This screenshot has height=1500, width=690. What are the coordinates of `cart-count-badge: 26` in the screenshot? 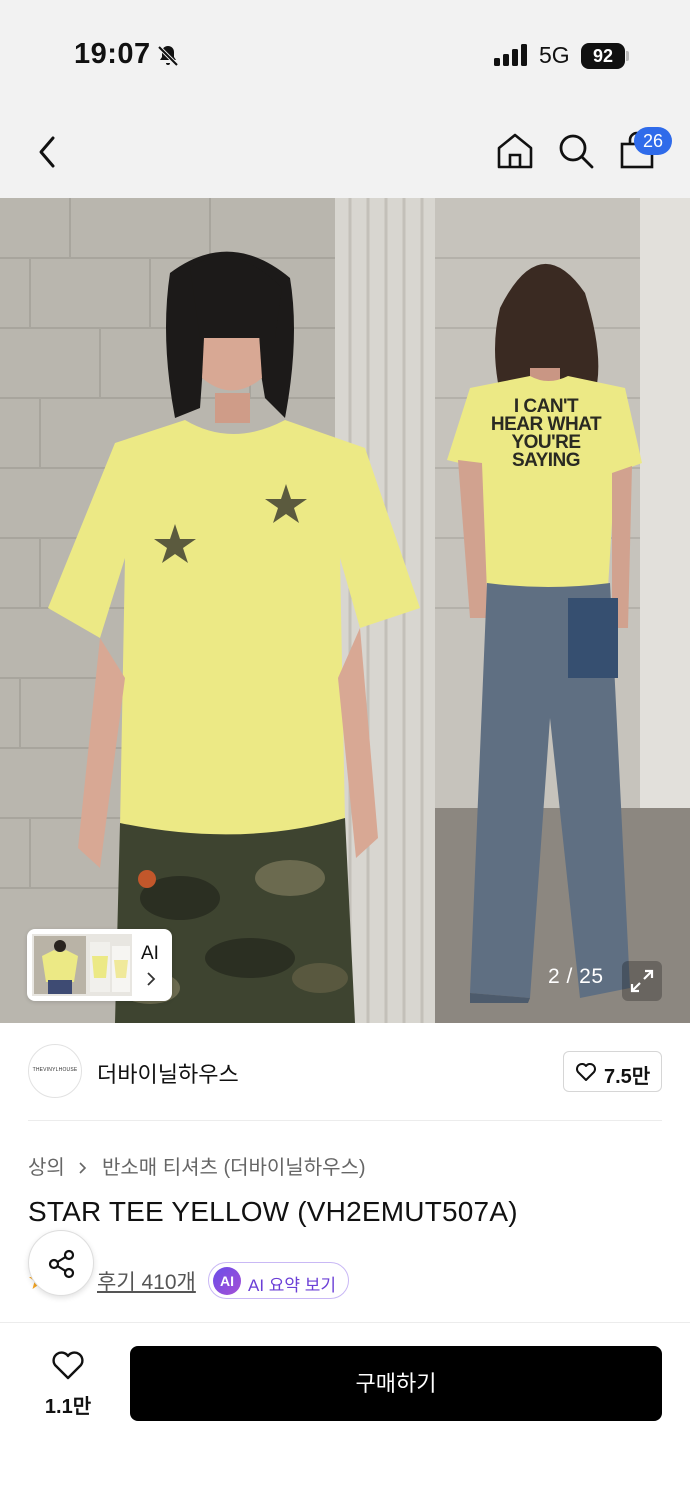 It's located at (653, 141).